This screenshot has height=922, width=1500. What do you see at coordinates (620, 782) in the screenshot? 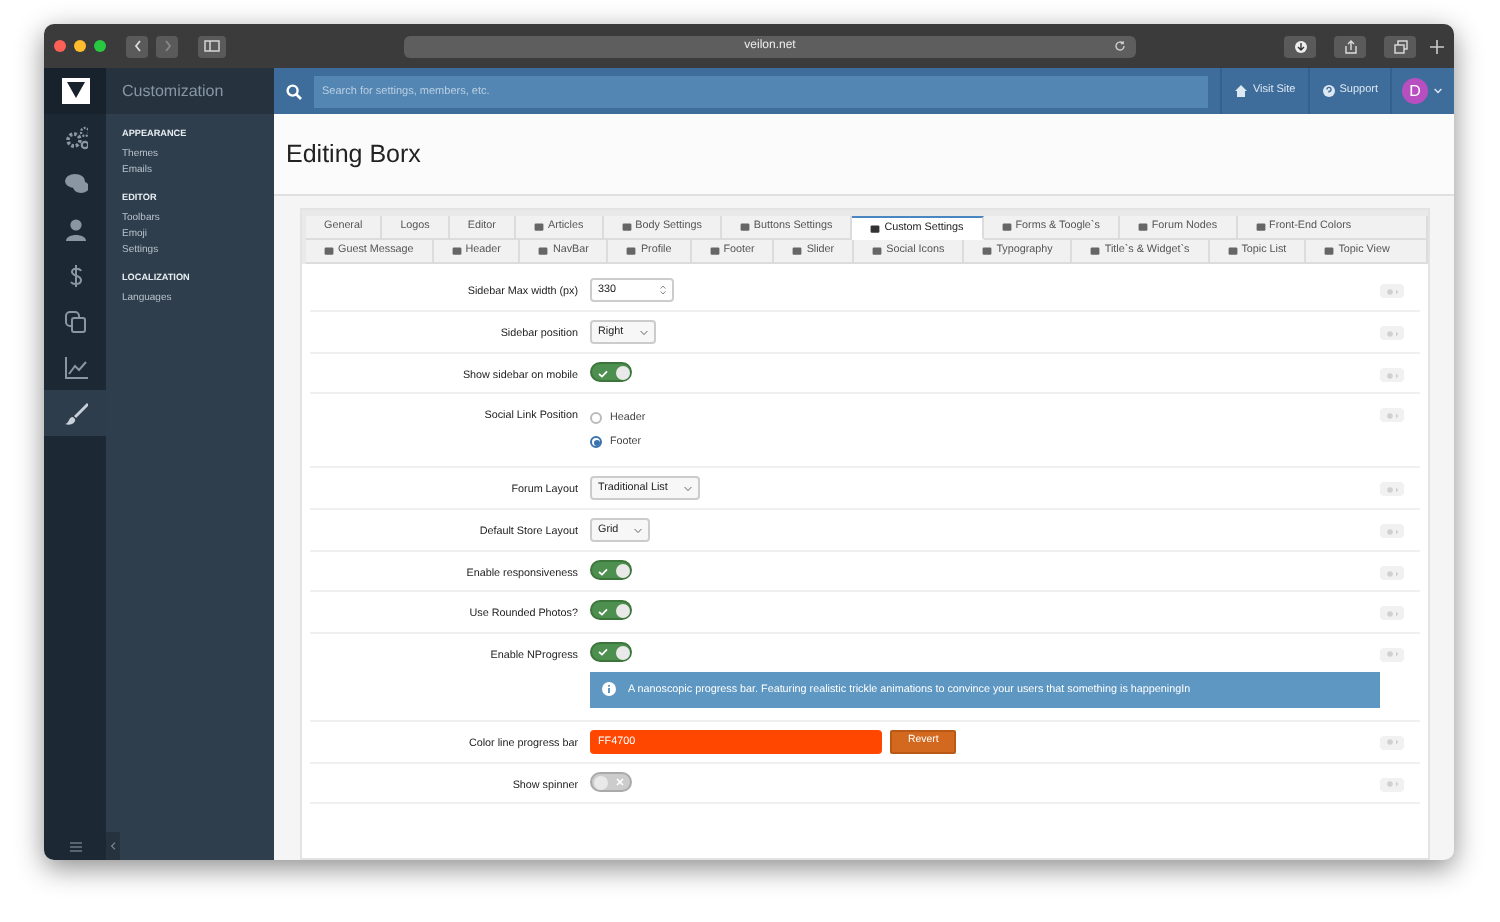
I see `cross-icon` at bounding box center [620, 782].